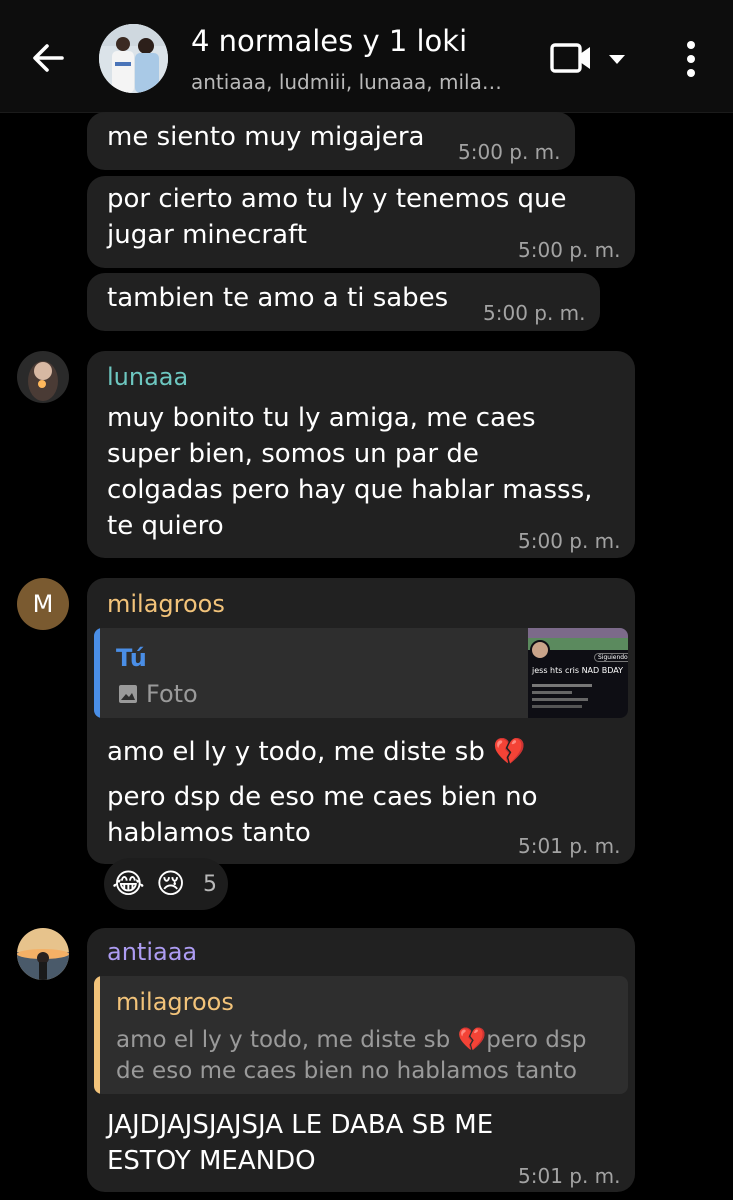 This screenshot has height=1200, width=733. I want to click on reply-text-line: amo el ly y todo, me diste sb 💔pero dsp, so click(351, 1040).